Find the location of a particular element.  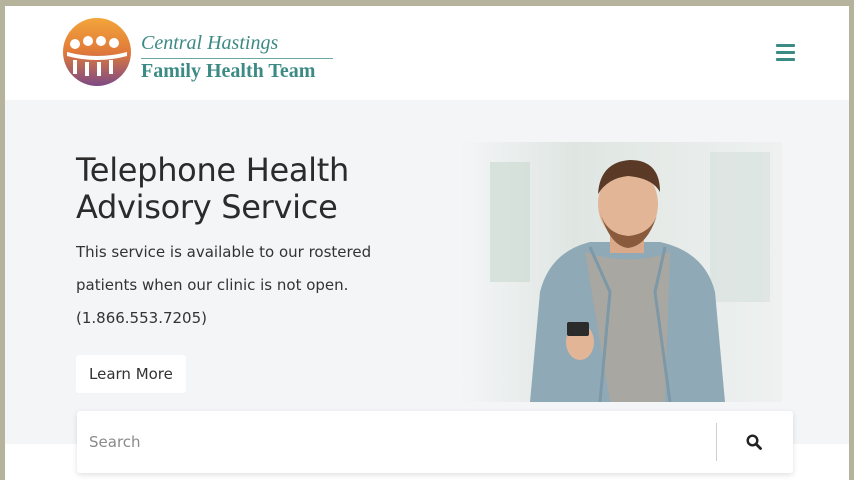

logo-text-line2: Family Health Team is located at coordinates (228, 71).